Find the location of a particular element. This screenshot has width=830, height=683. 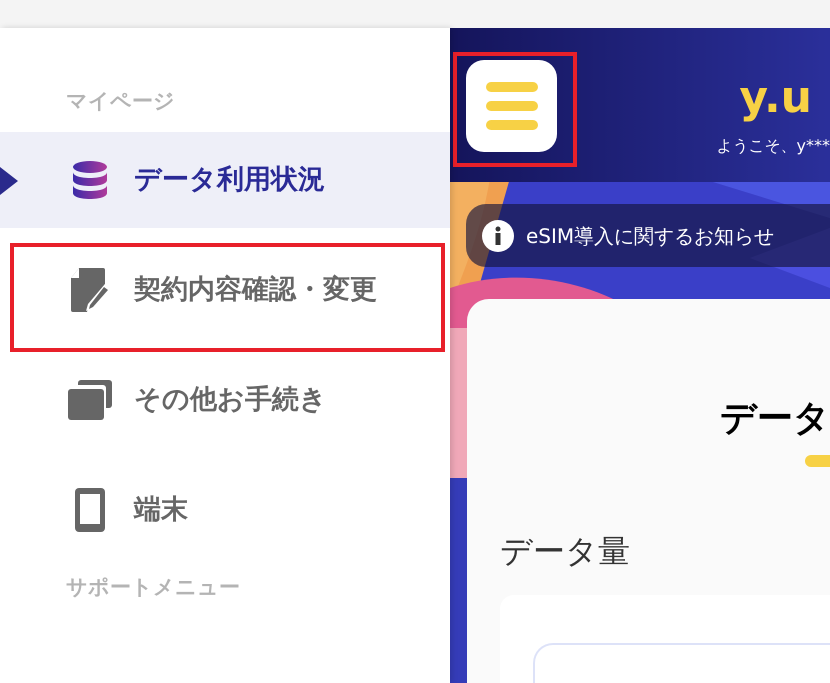

stacked-windows-icon is located at coordinates (90, 400).